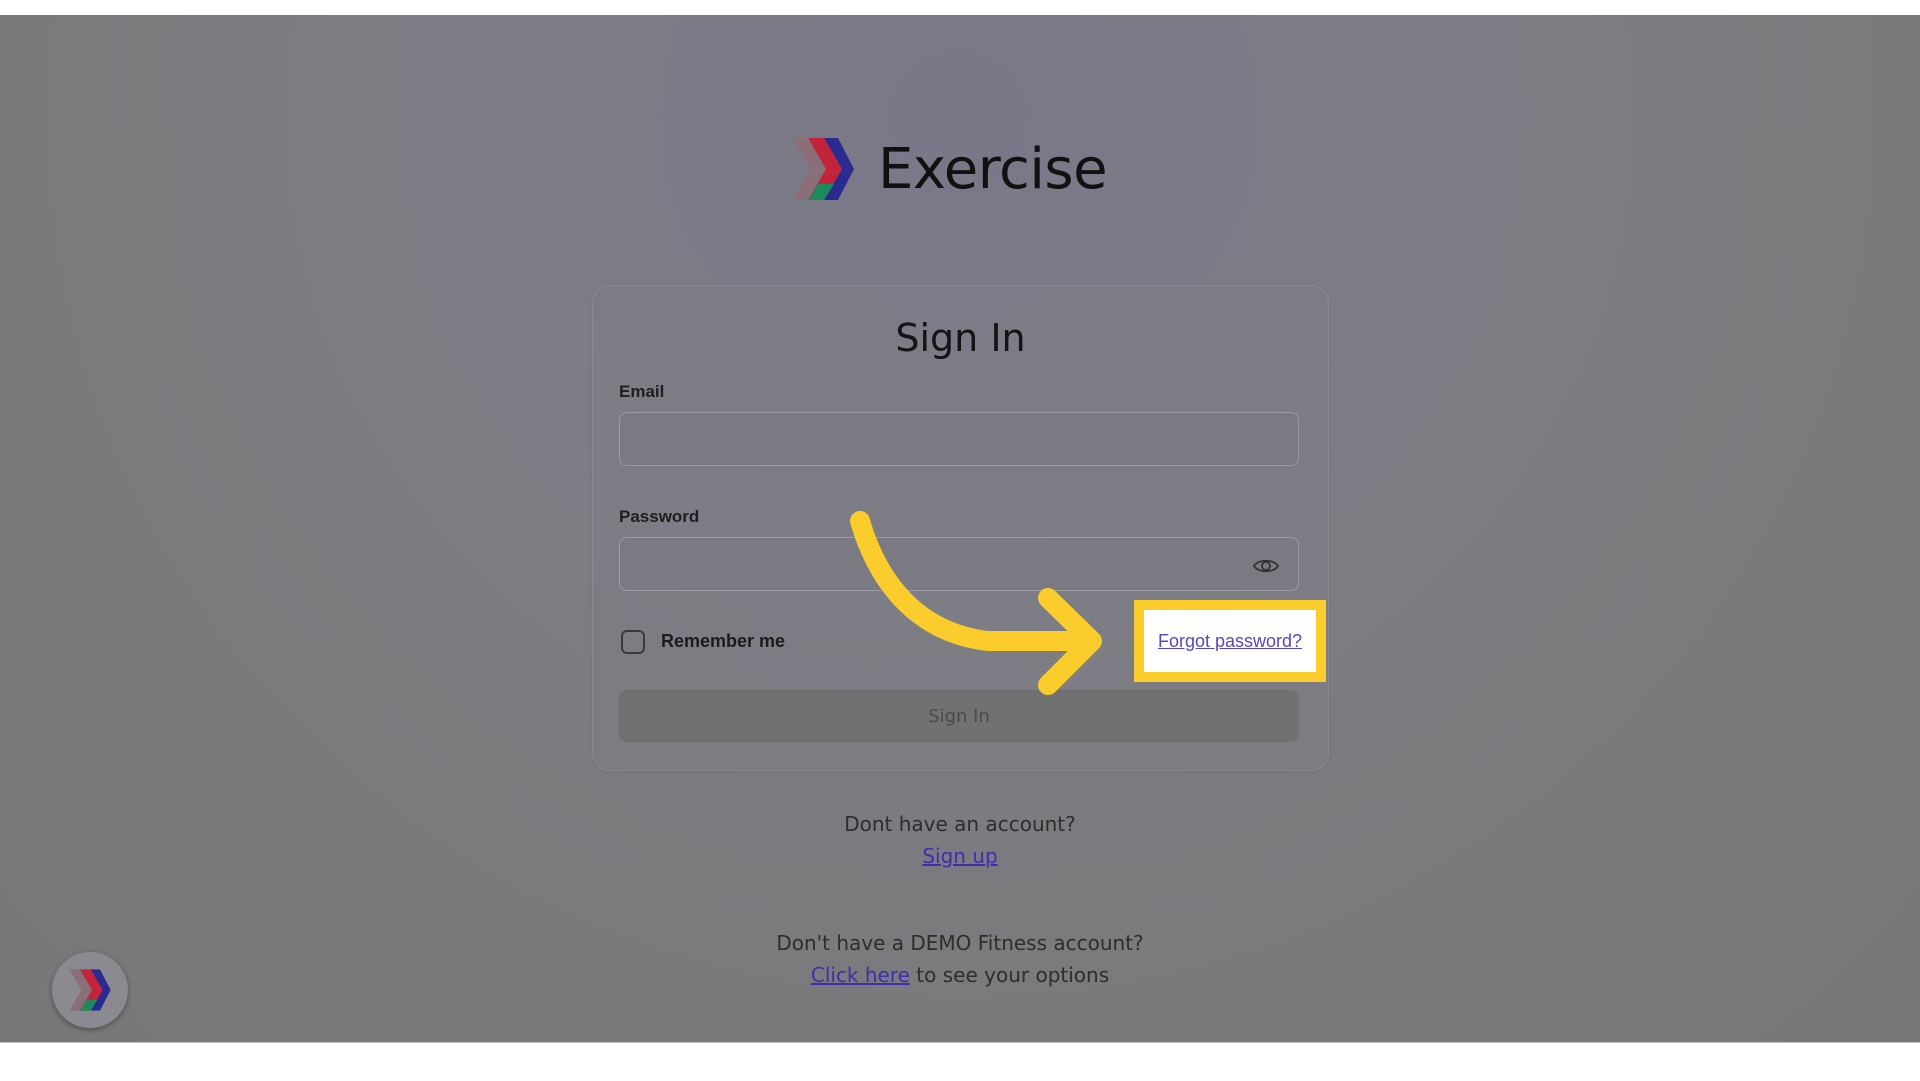  Describe the element at coordinates (1009, 975) in the screenshot. I see `demo-options-suffix: to see your options` at that location.